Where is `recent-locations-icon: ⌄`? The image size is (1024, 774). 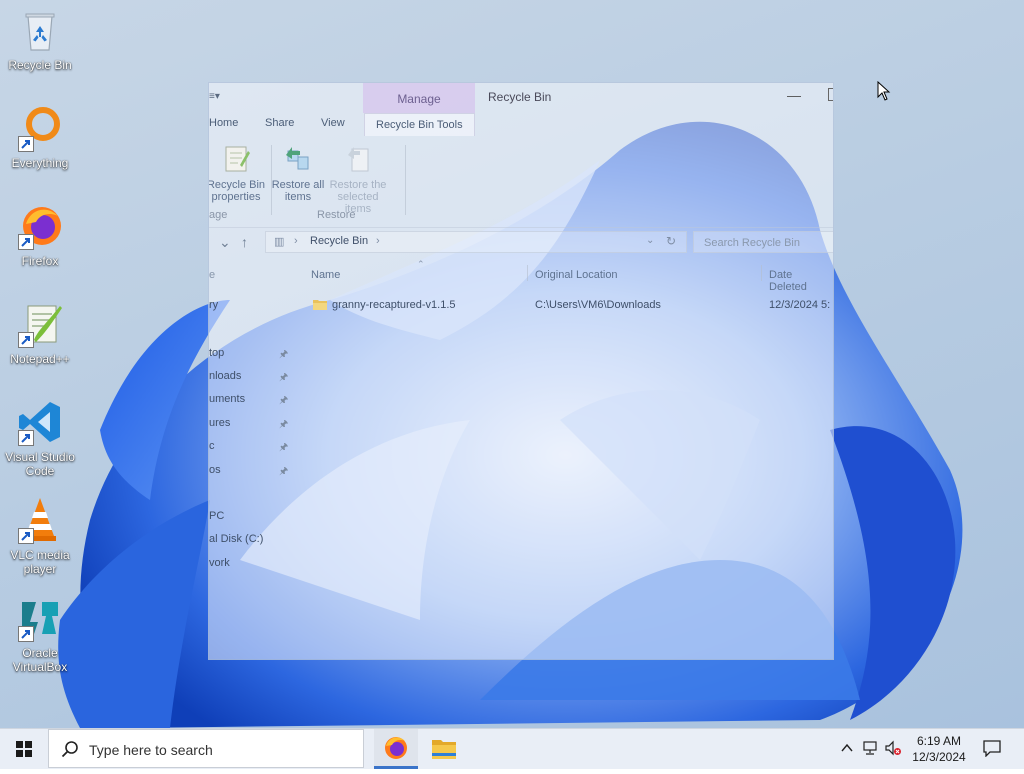
recent-locations-icon: ⌄ is located at coordinates (225, 242).